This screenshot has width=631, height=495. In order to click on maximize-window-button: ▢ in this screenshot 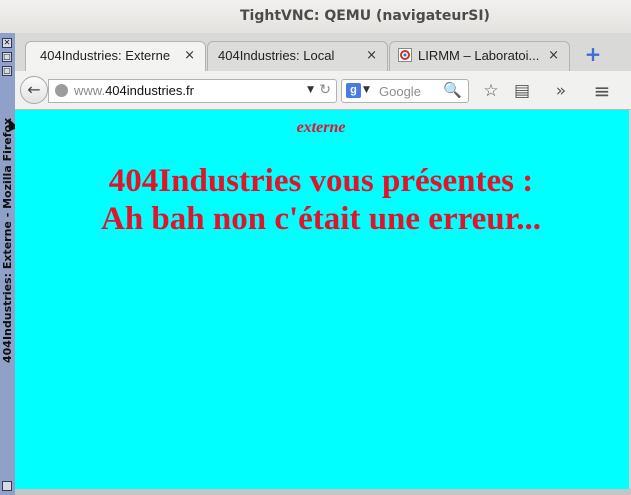, I will do `click(7, 71)`.